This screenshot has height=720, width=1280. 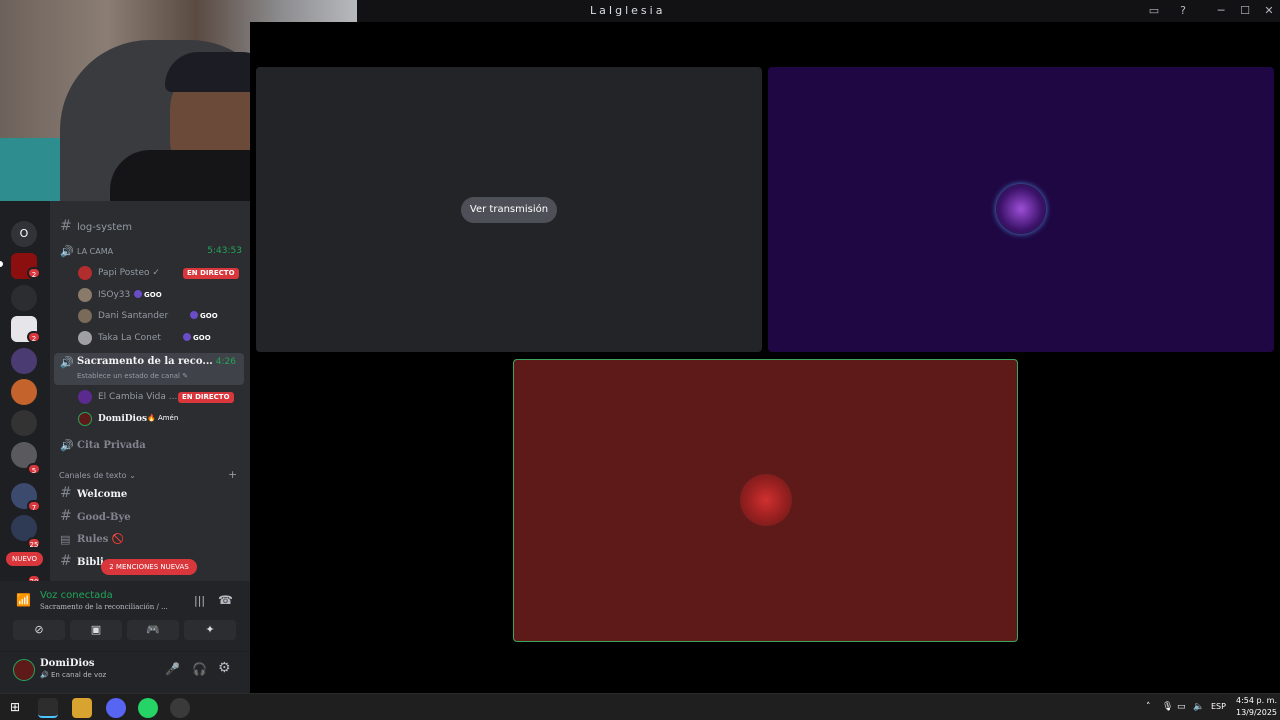 What do you see at coordinates (640, 706) in the screenshot?
I see `windows-taskbar: ⊞ ˄ 🎙 ▭ 🔈 ESP 4:54 p. m. 13/9/2025` at bounding box center [640, 706].